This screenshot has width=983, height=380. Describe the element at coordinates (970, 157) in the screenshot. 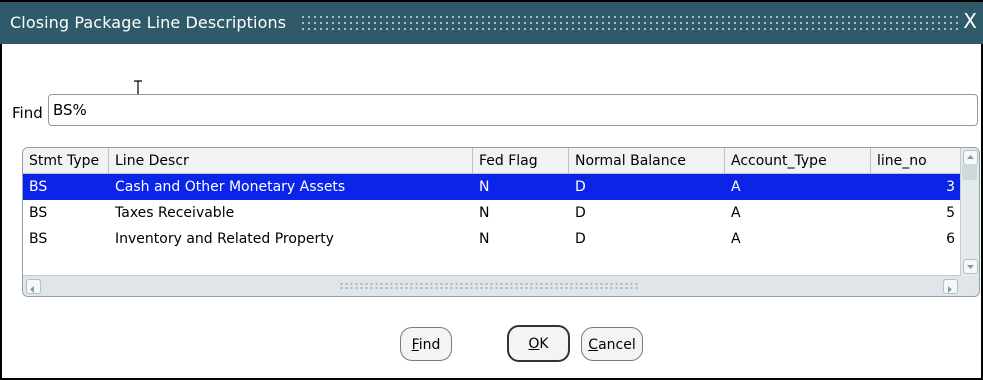

I see `scroll-up-icon` at that location.